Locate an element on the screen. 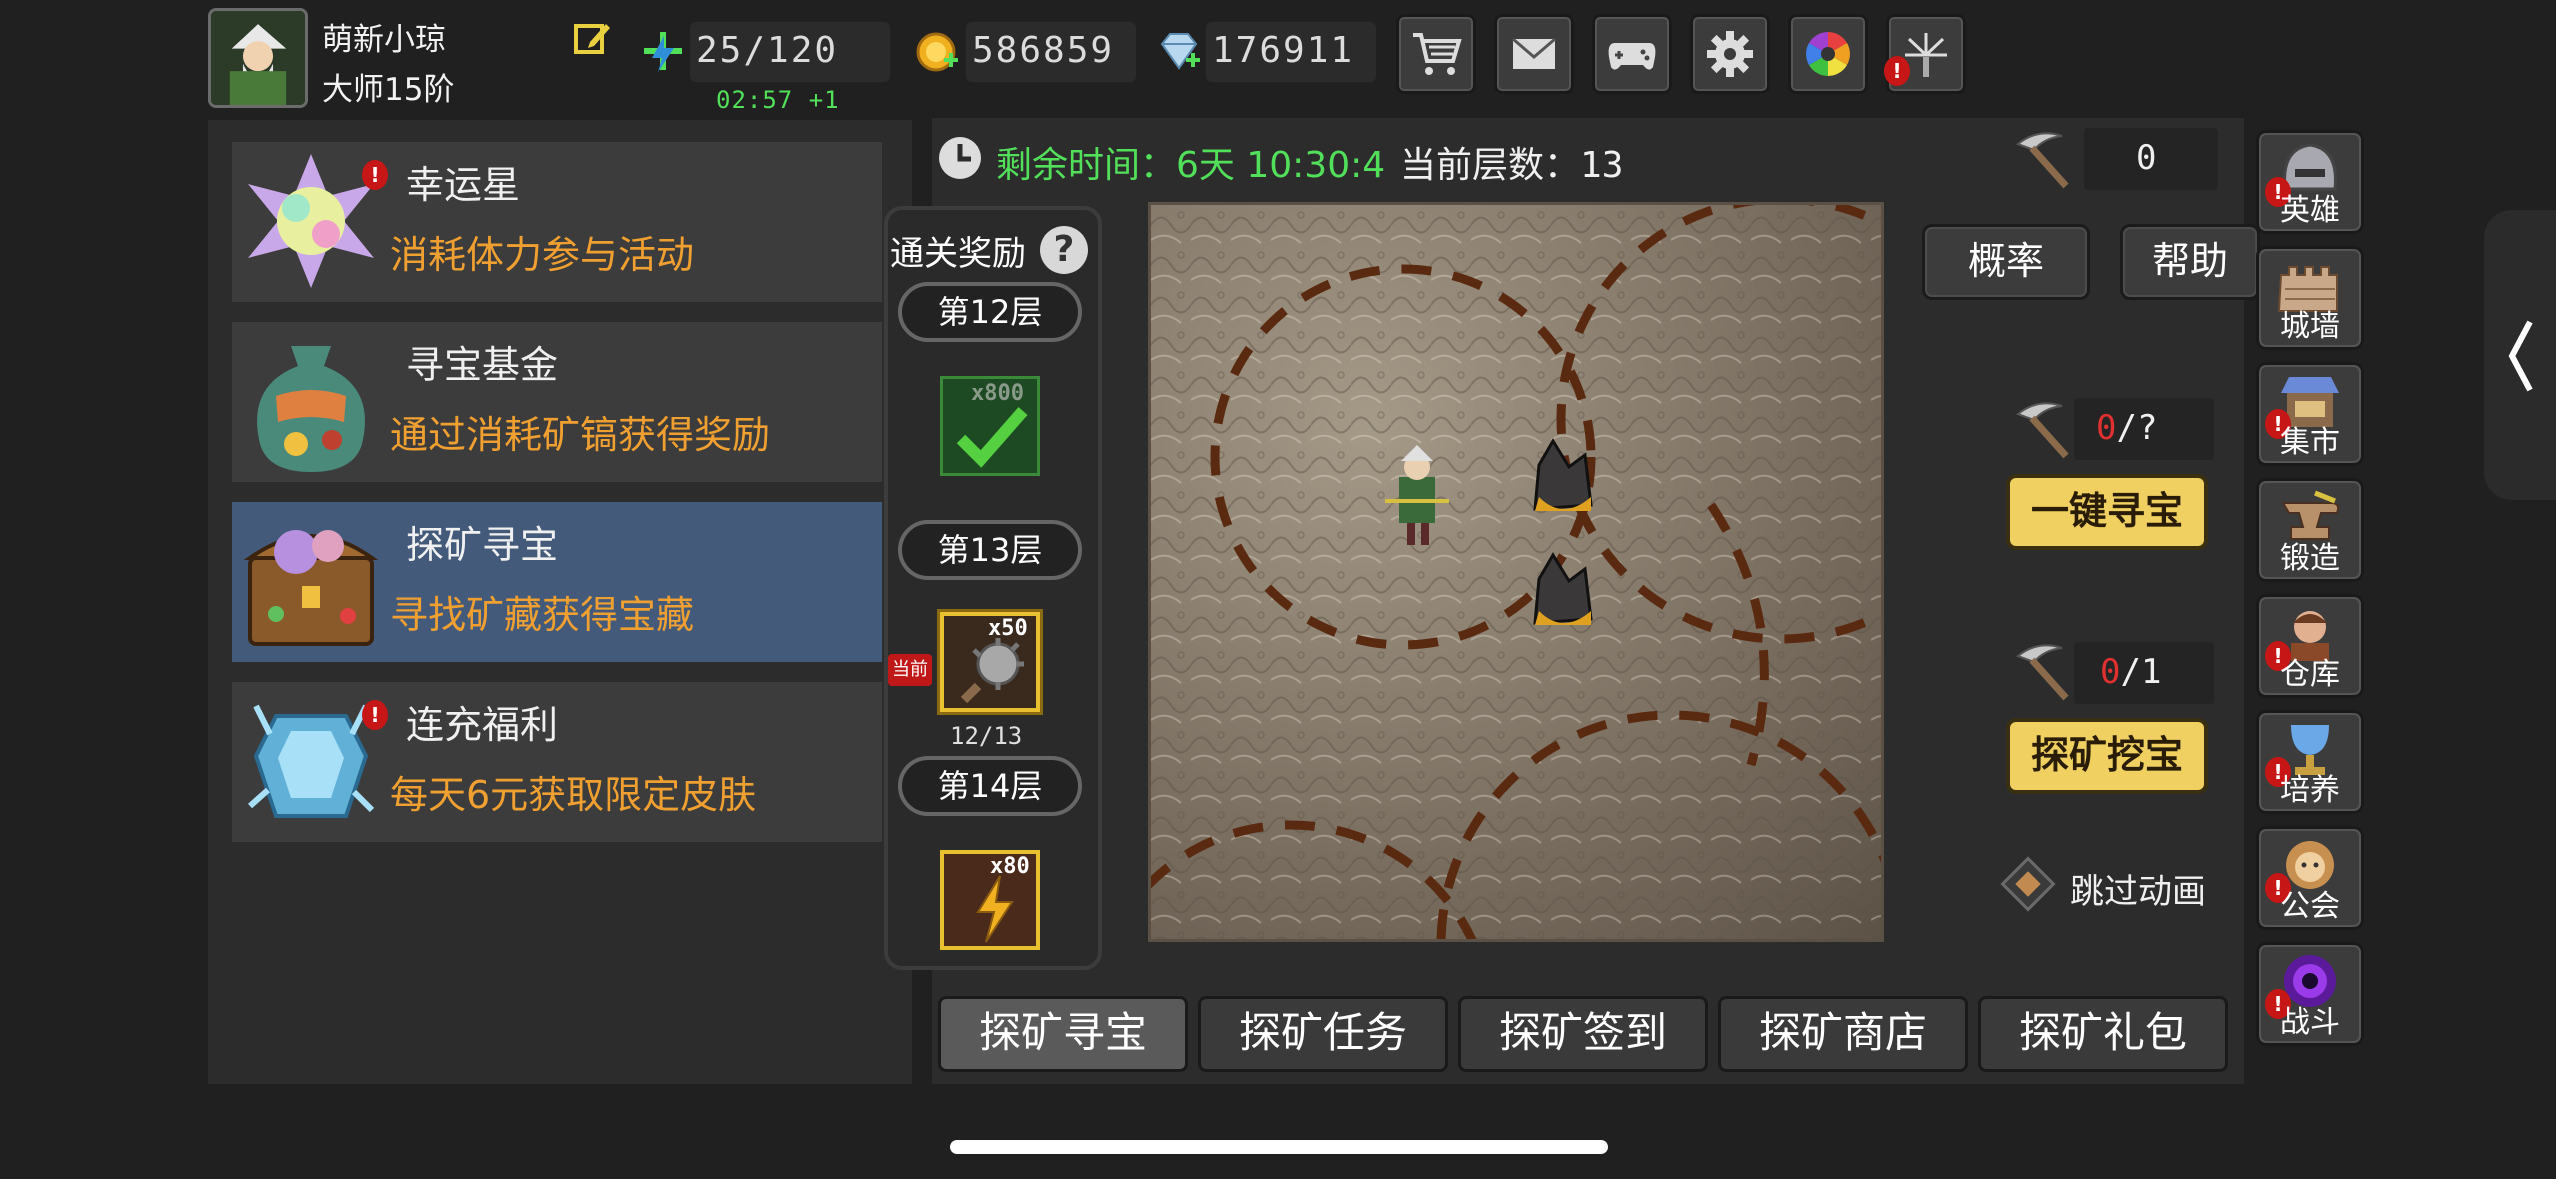  odds-button: 概率 is located at coordinates (2006, 262).